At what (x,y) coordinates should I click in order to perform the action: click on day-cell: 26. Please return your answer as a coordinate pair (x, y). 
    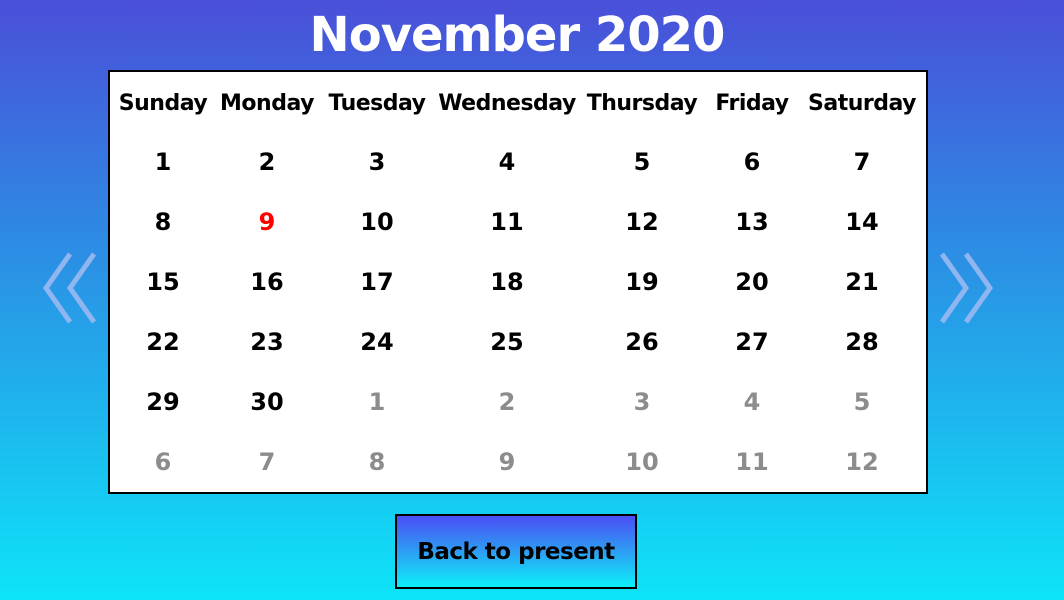
    Looking at the image, I should click on (642, 342).